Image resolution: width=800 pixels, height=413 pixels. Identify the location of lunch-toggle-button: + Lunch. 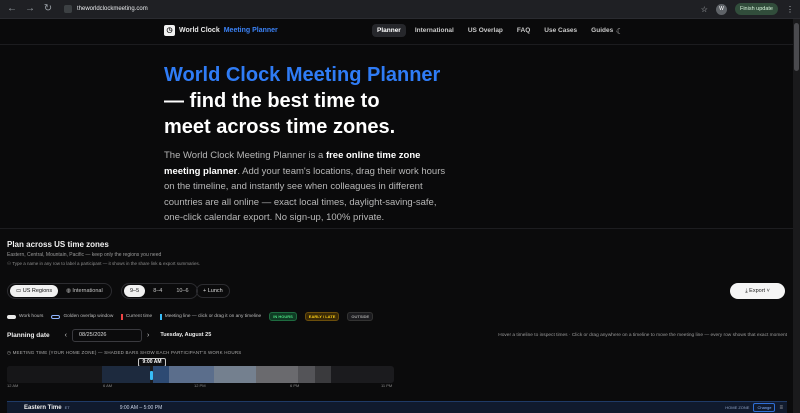
(213, 291).